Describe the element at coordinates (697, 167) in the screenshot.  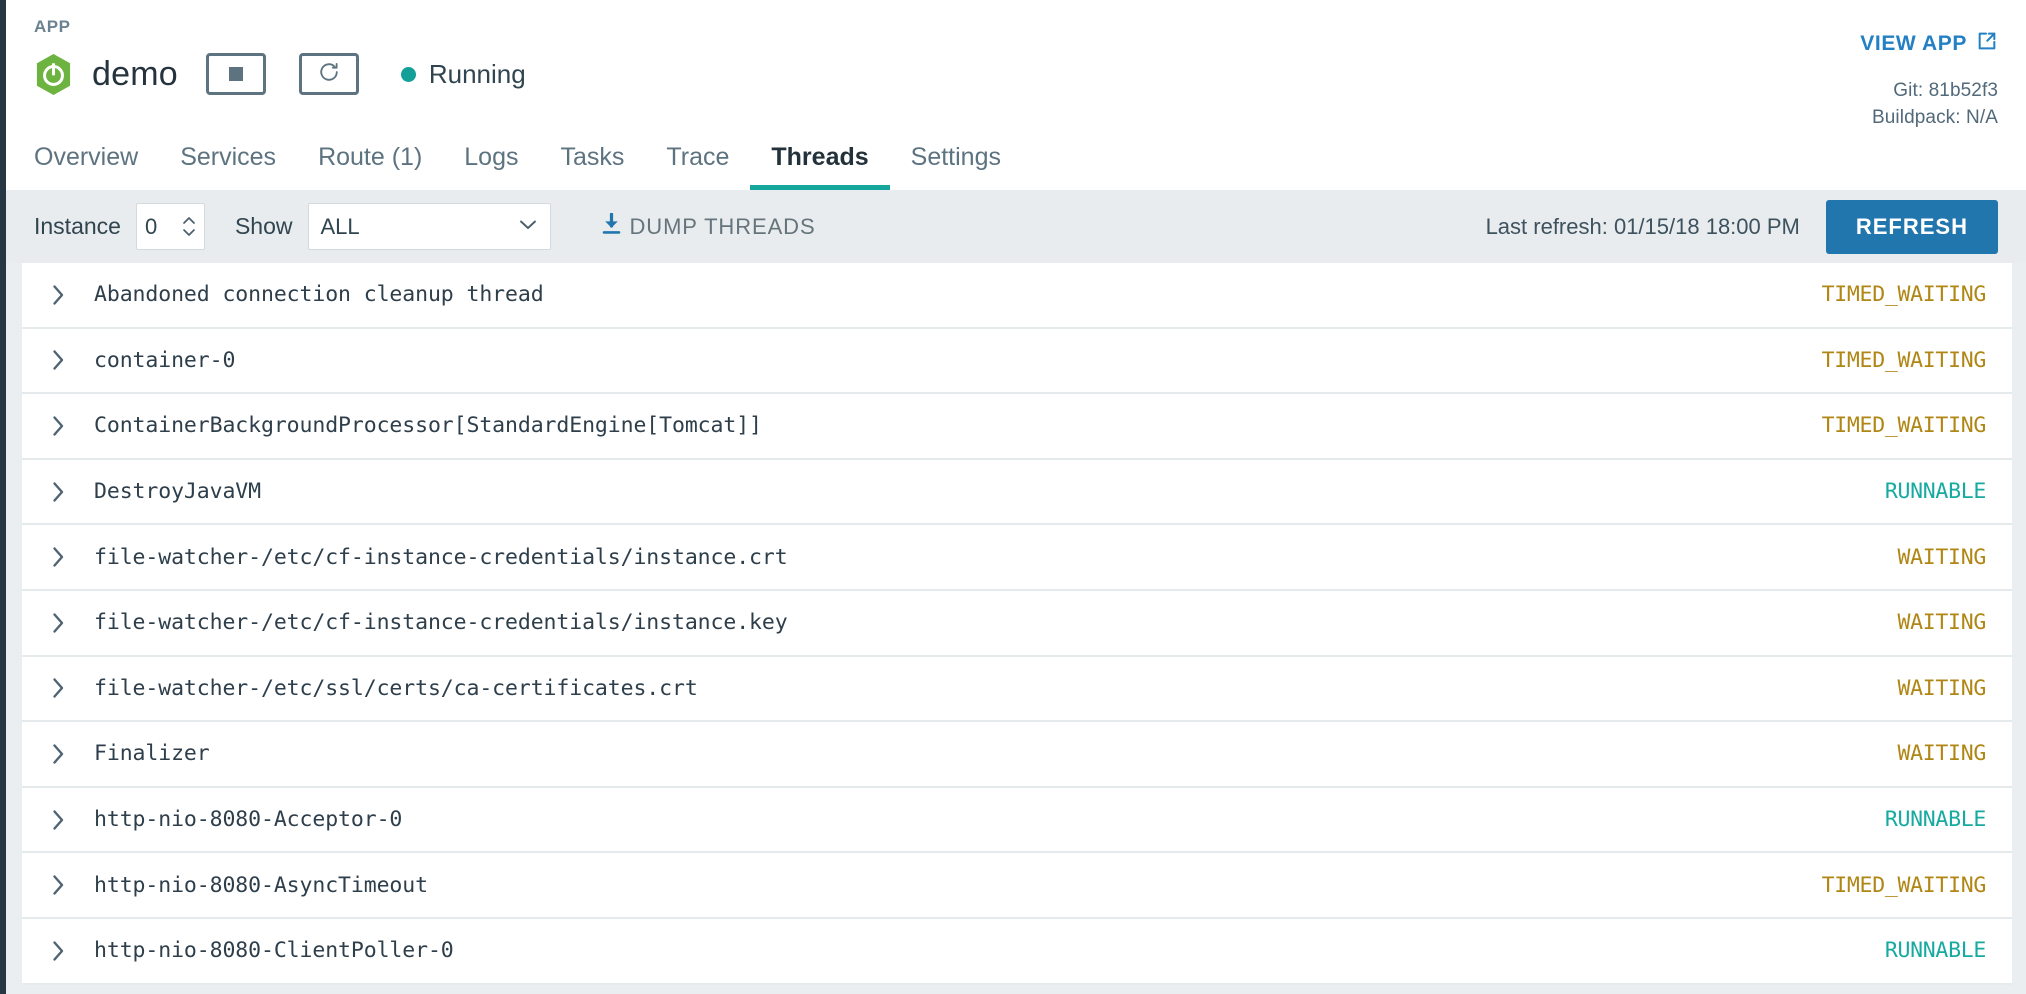
I see `tab-trace: Trace` at that location.